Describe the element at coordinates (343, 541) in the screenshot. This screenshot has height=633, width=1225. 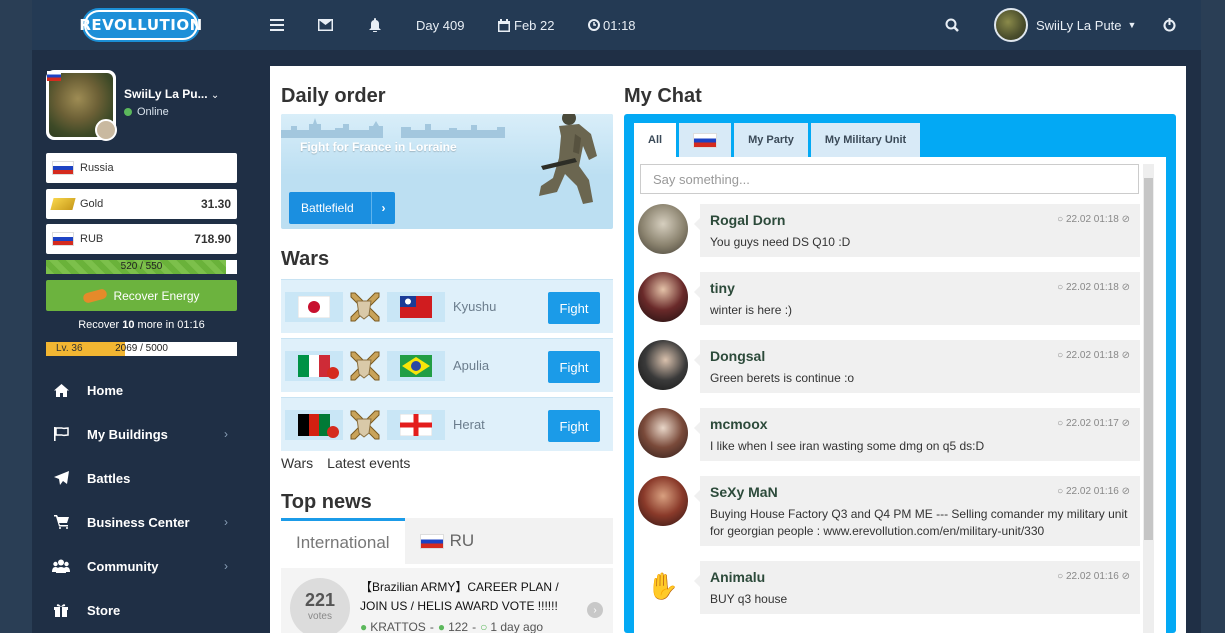
I see `tab-international: International` at that location.